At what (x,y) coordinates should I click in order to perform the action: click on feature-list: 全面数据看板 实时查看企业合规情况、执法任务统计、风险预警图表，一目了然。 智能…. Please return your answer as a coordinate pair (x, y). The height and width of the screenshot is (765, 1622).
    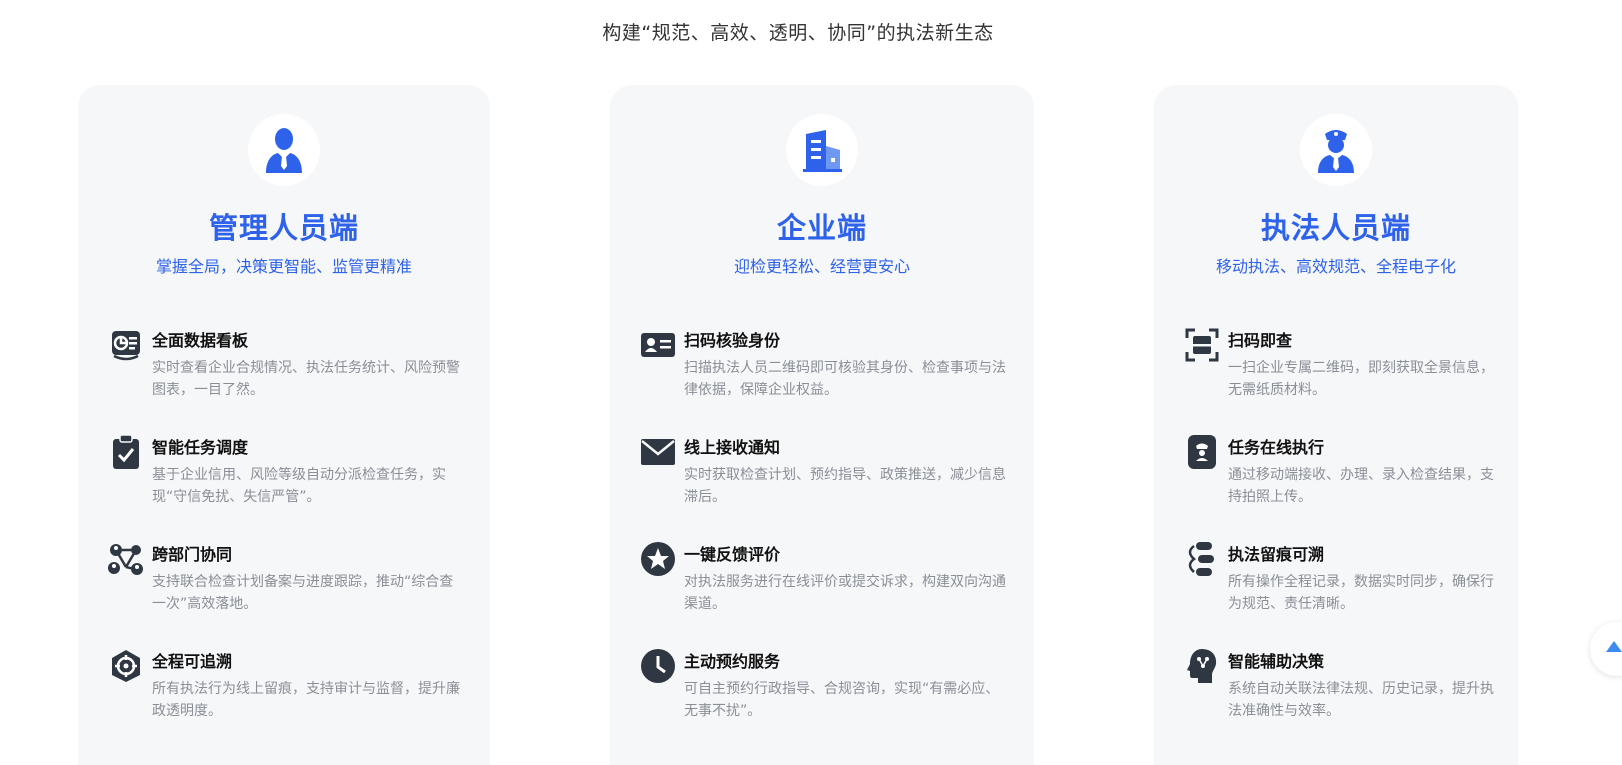
    Looking at the image, I should click on (287, 541).